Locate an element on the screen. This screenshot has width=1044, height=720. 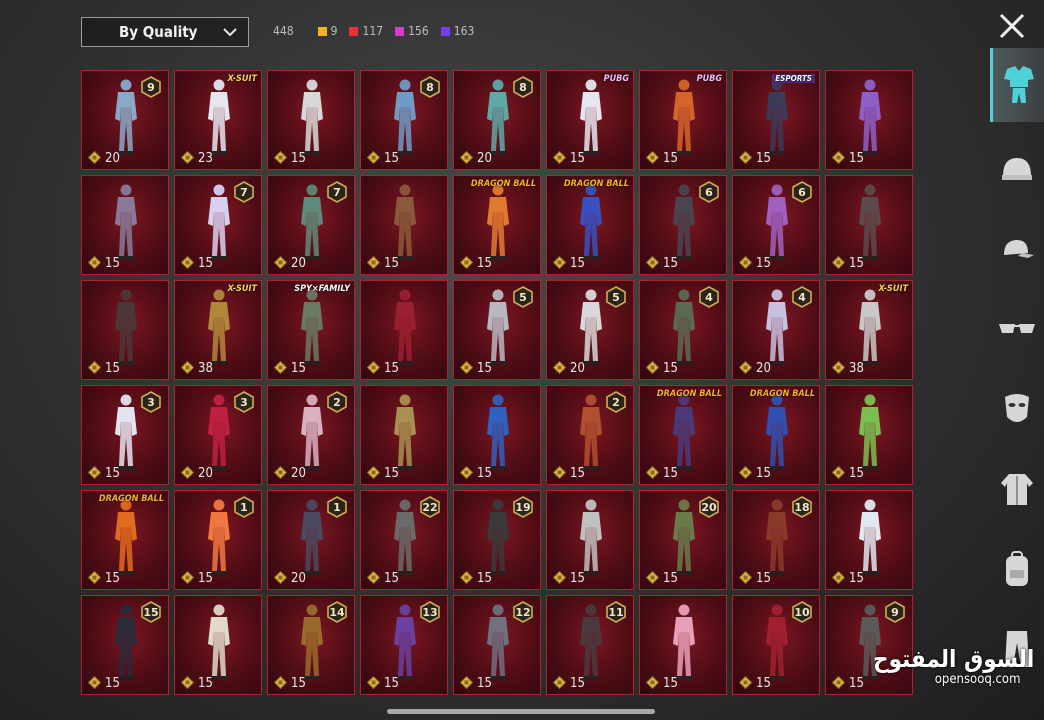
item-card: SPY×FAMILY 15 is located at coordinates (311, 330).